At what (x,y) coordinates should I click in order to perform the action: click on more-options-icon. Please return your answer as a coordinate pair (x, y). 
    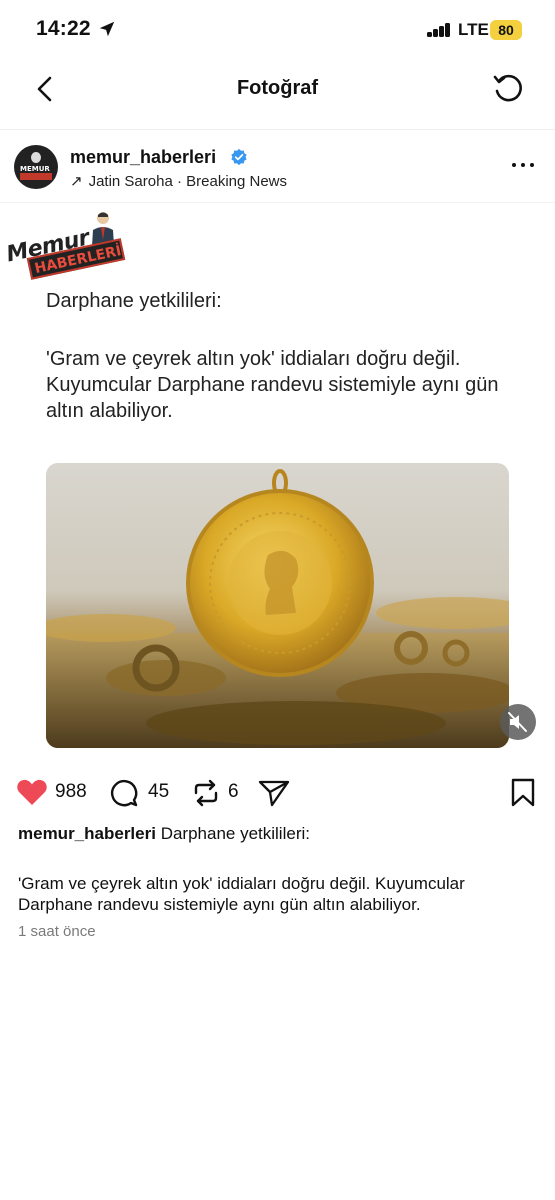
    Looking at the image, I should click on (524, 165).